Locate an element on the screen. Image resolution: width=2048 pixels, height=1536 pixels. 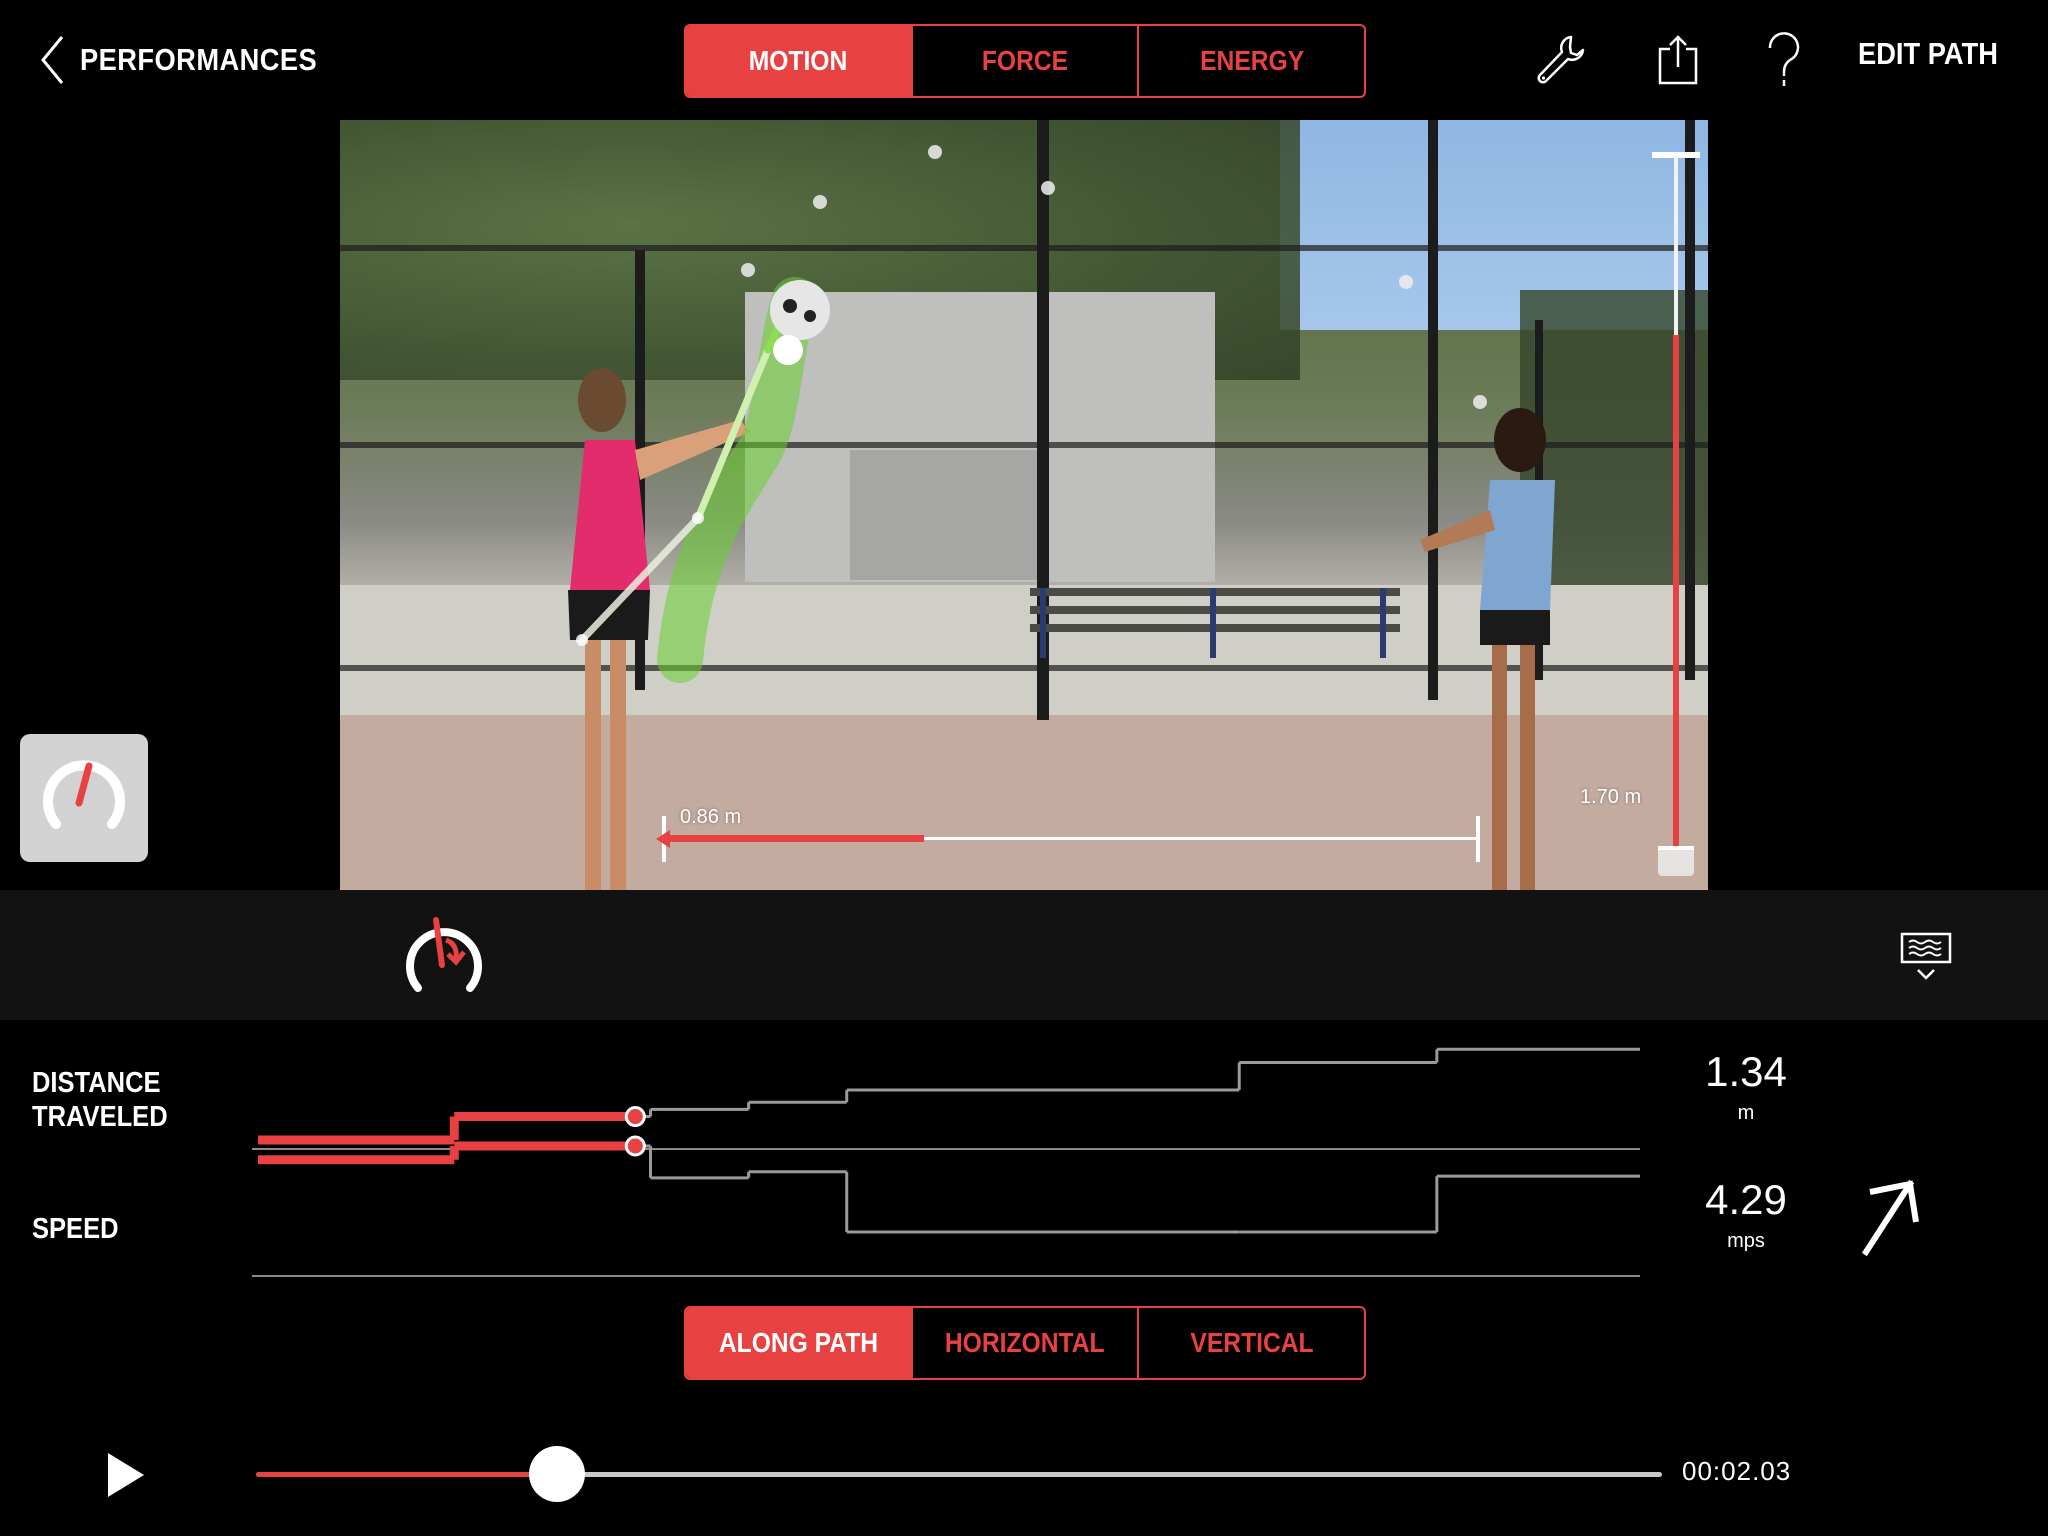
distance-label-line1: DISTANCE is located at coordinates (96, 1083).